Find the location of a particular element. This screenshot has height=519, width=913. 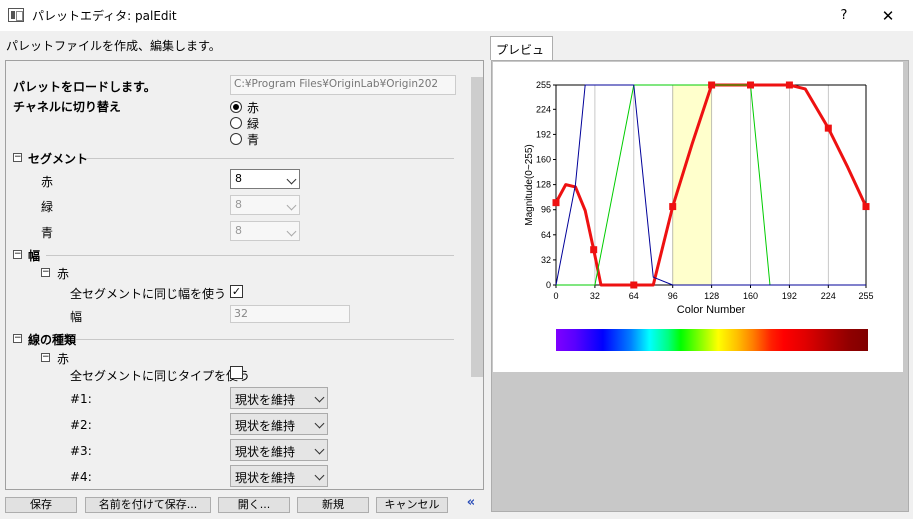

y-tick-label: 224 is located at coordinates (543, 109).